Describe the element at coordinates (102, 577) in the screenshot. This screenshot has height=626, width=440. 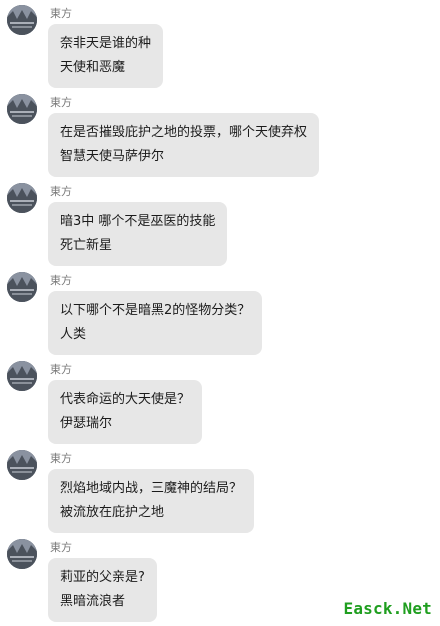
I see `question-text: 莉亚的父亲是?` at that location.